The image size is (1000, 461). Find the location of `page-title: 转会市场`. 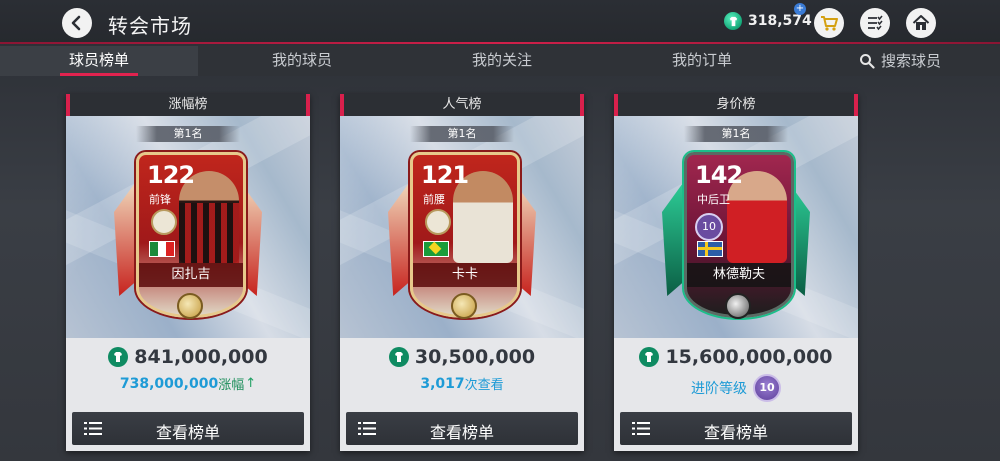

page-title: 转会市场 is located at coordinates (150, 26).